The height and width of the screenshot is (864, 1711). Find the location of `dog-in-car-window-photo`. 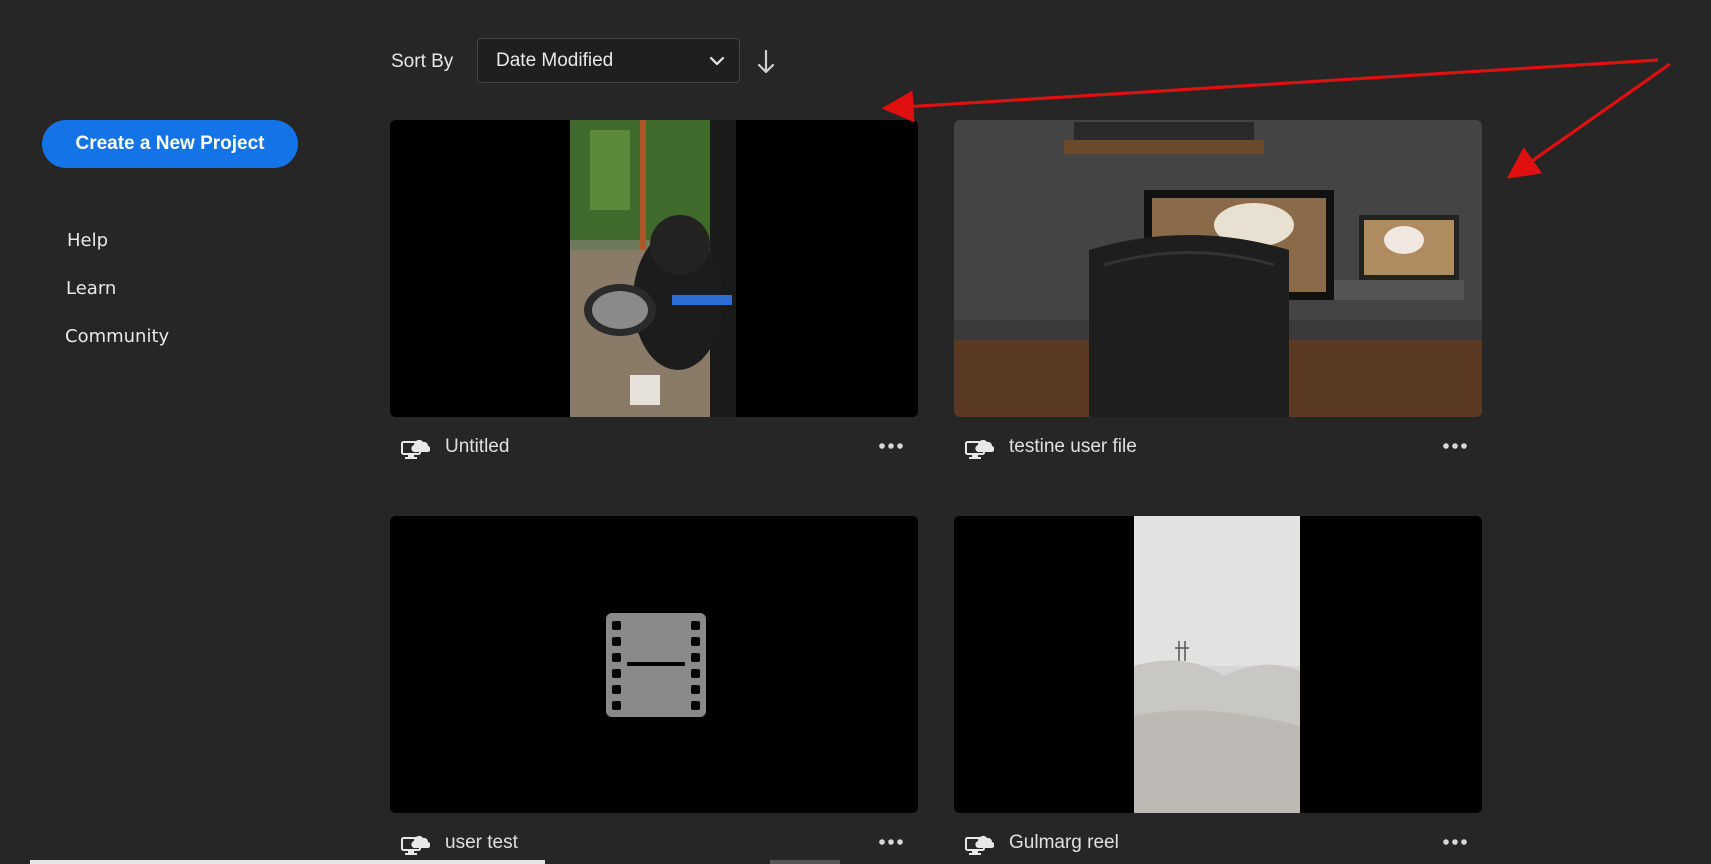

dog-in-car-window-photo is located at coordinates (654, 268).